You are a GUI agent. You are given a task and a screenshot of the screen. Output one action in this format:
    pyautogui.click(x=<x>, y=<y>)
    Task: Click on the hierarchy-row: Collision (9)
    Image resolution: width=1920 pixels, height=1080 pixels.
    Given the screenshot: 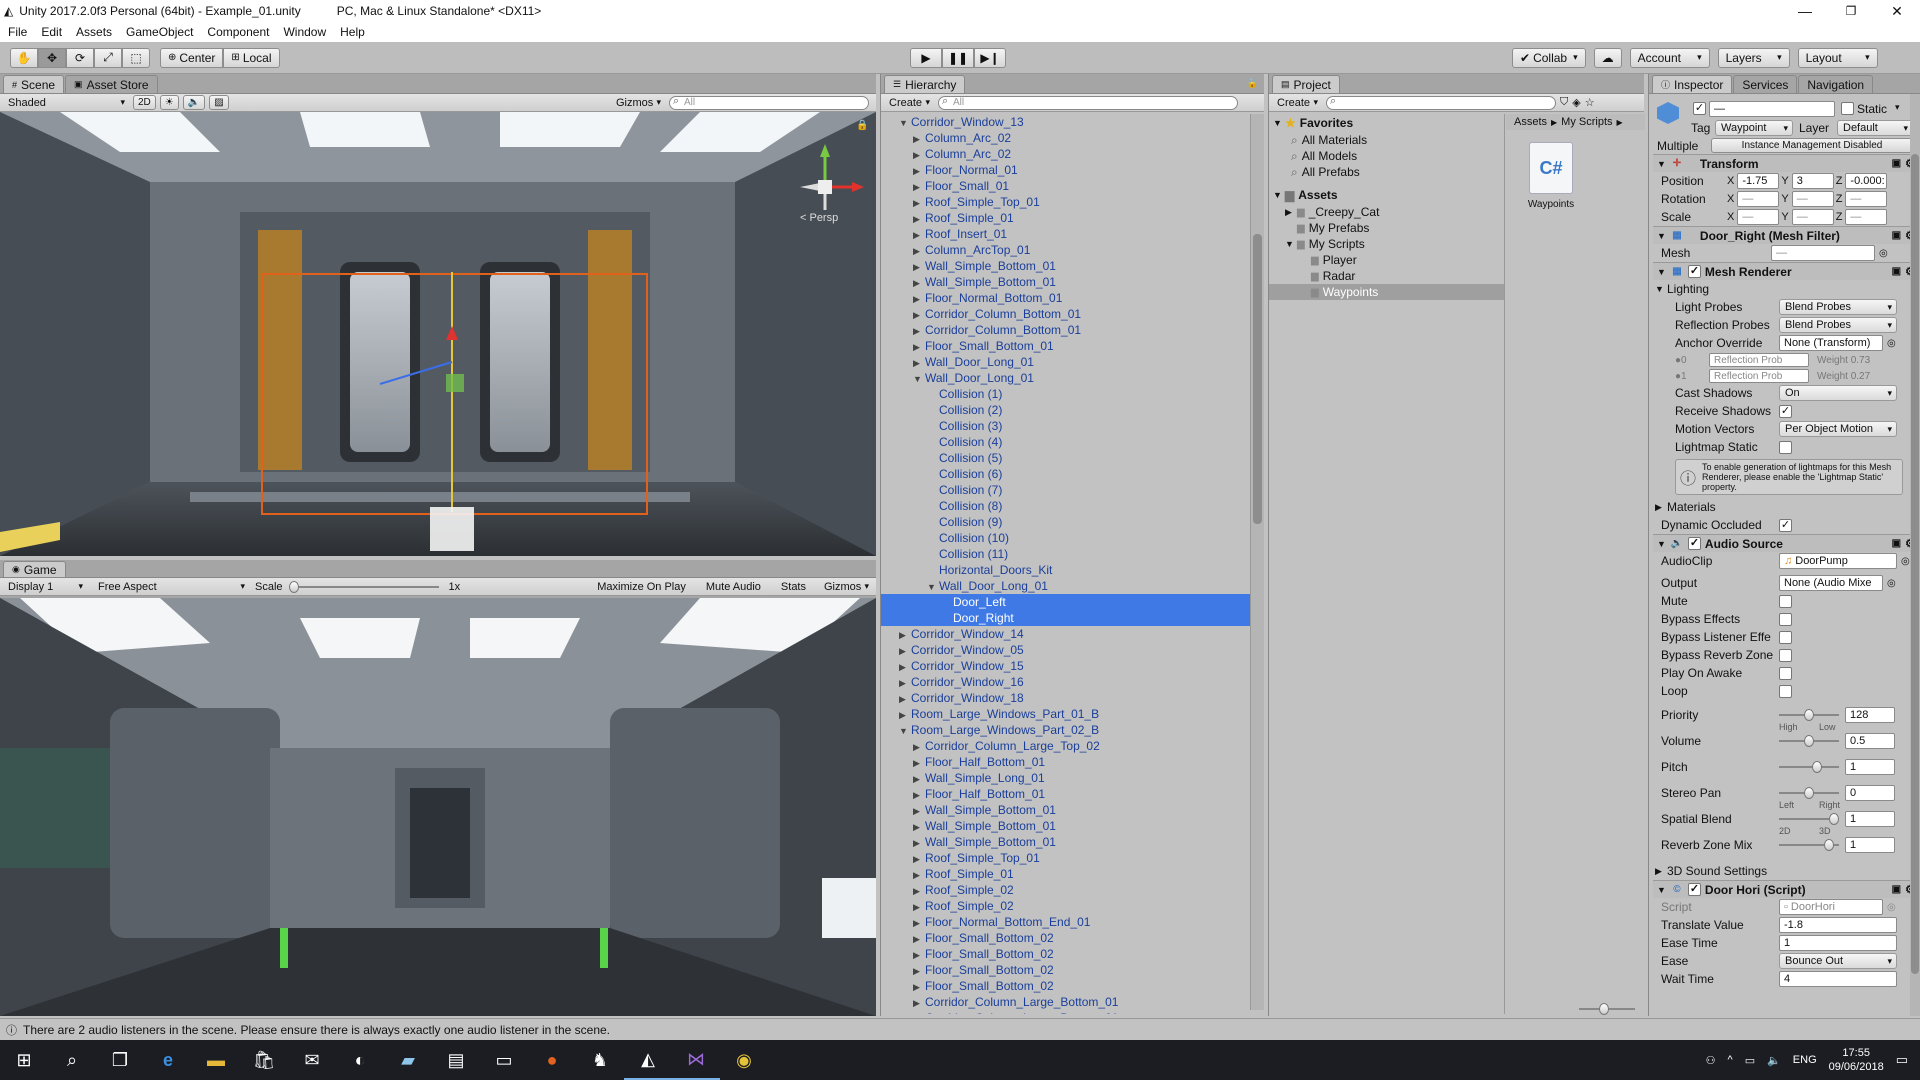 What is the action you would take?
    pyautogui.click(x=1066, y=522)
    